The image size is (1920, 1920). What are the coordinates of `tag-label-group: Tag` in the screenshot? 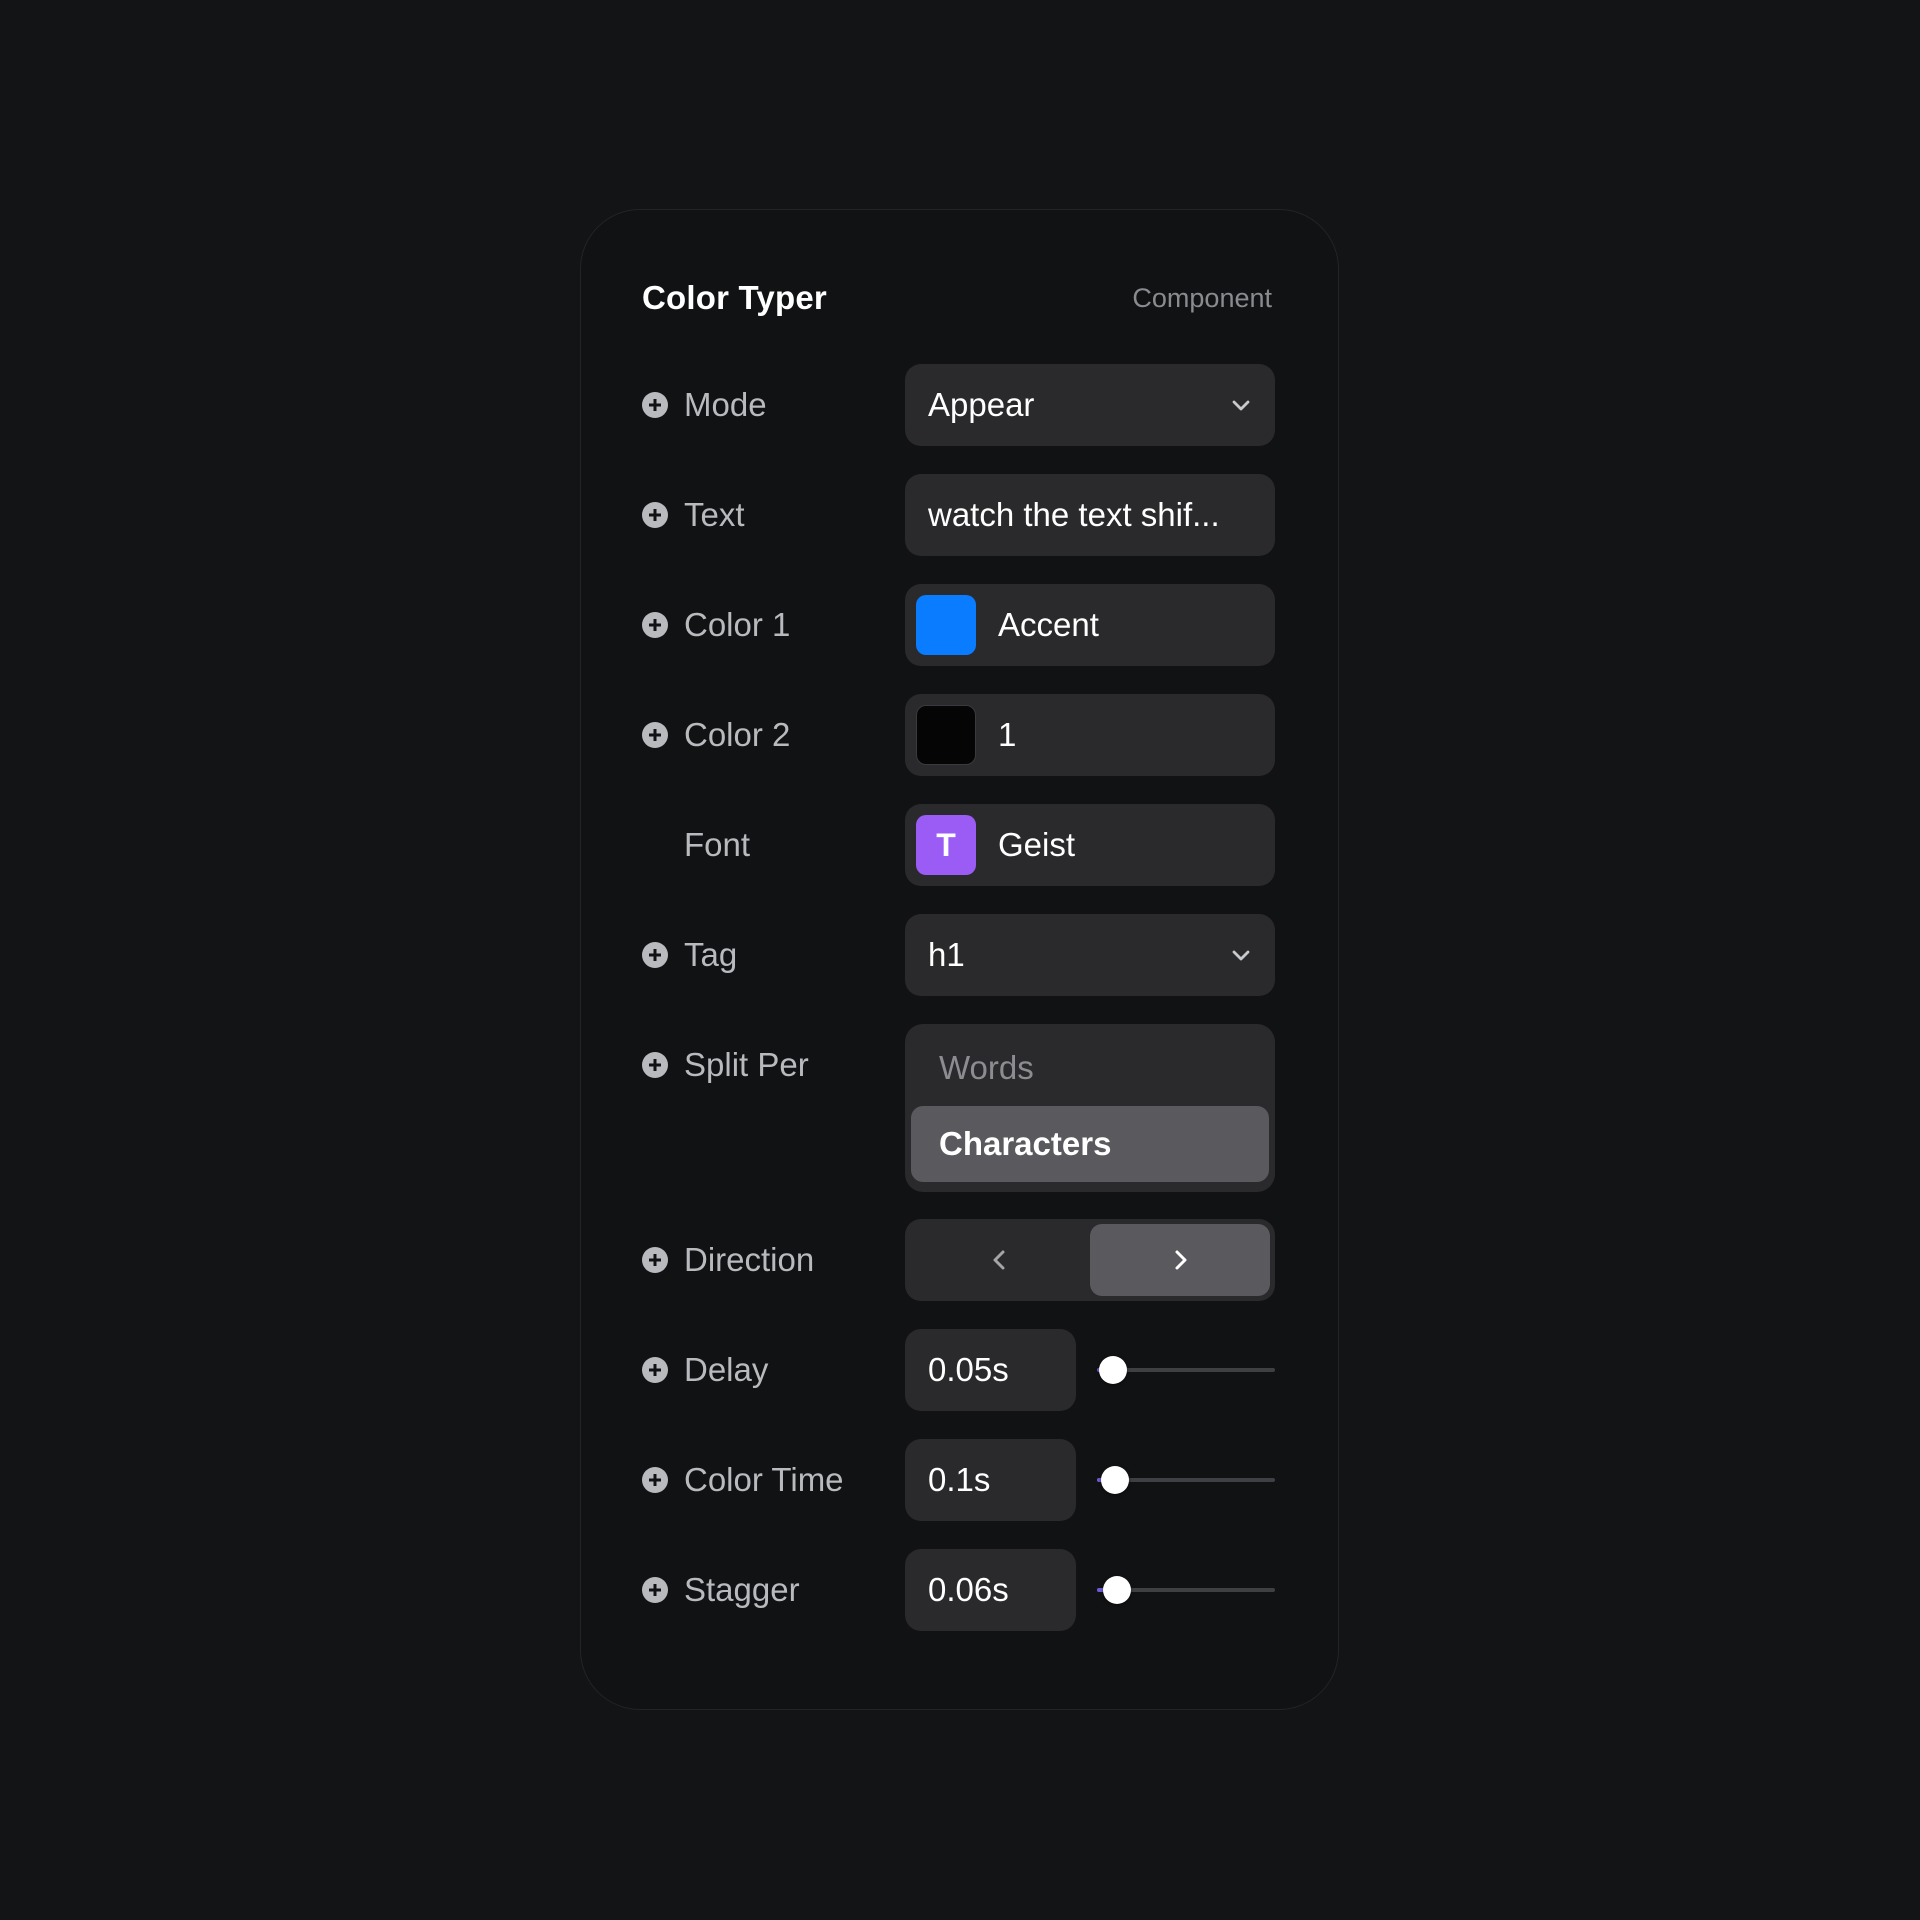 It's located at (689, 955).